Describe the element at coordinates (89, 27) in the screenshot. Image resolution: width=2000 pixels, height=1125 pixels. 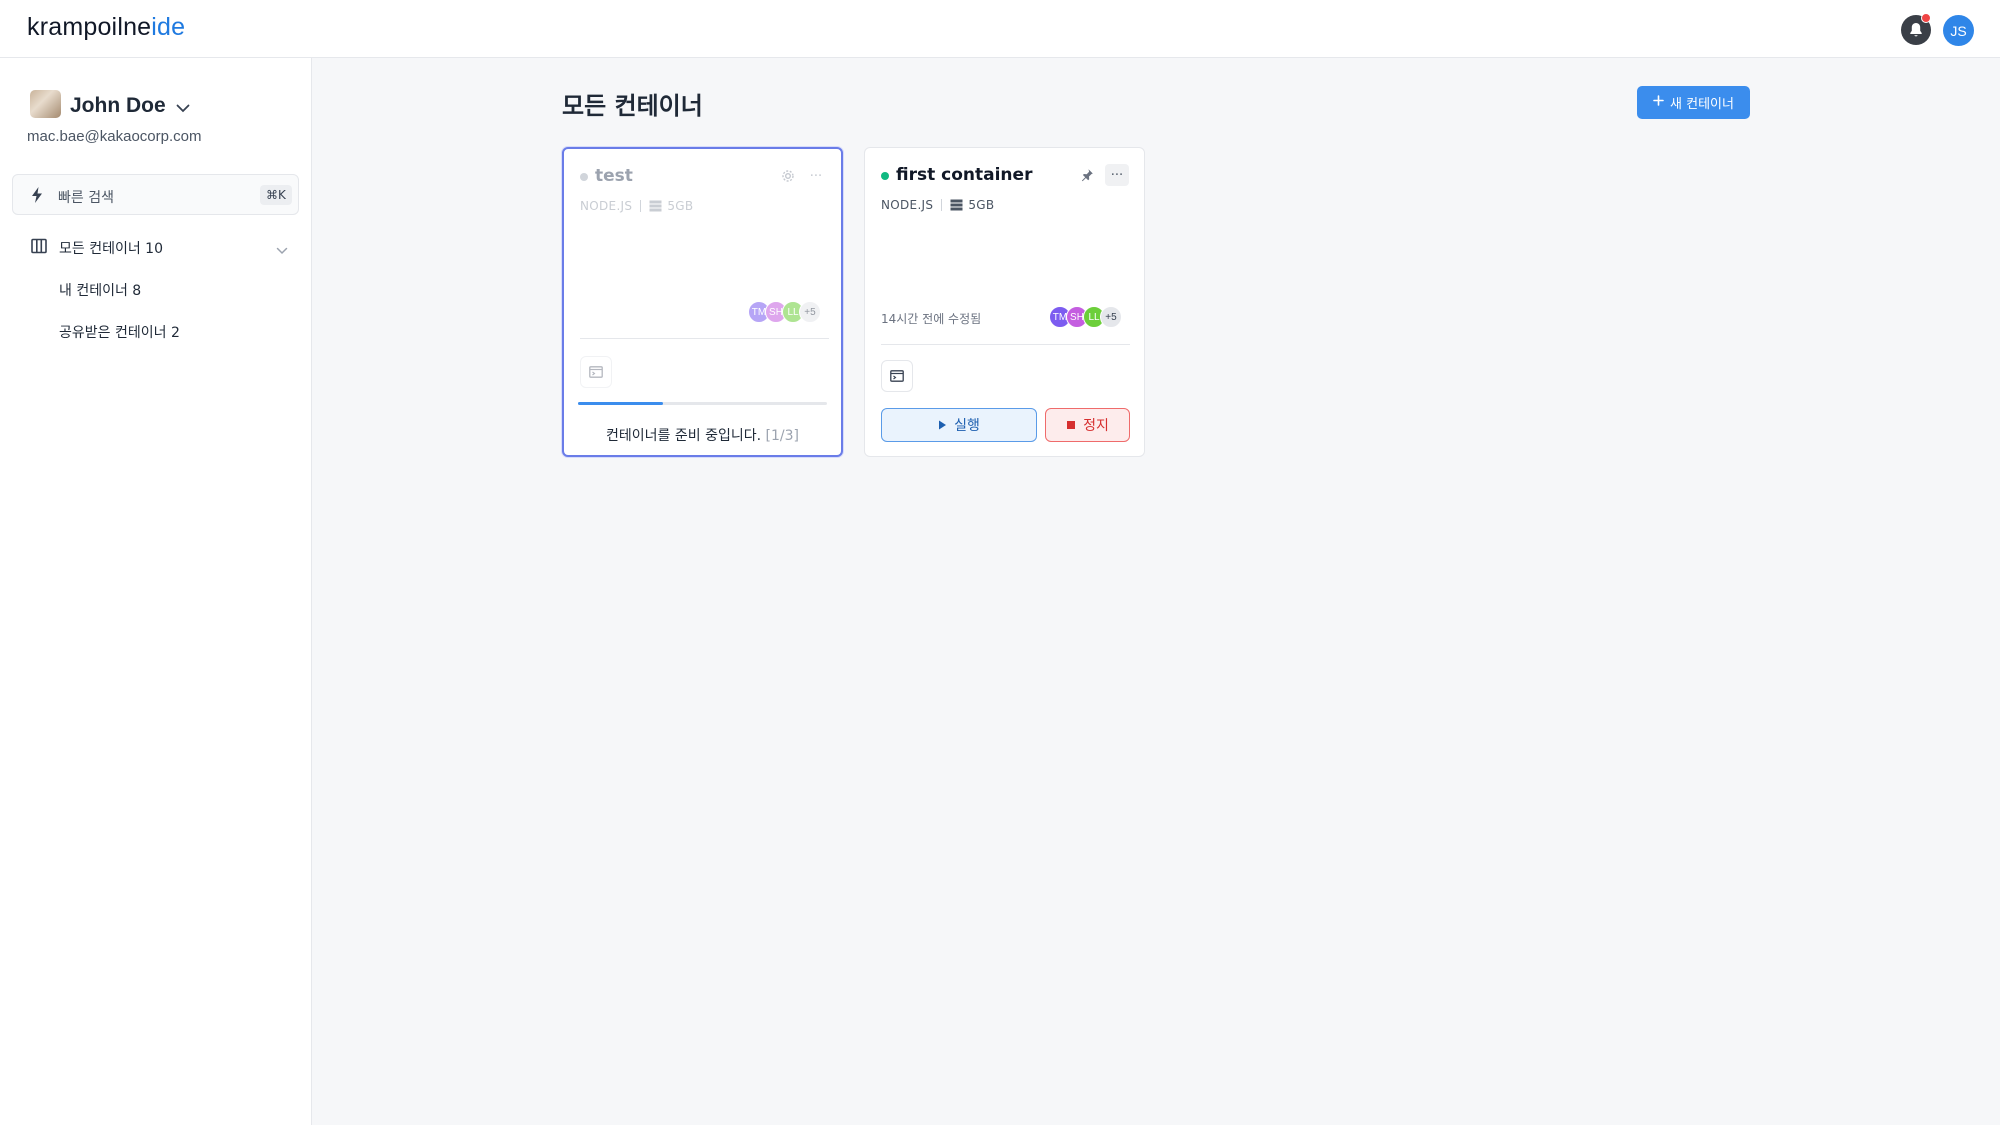
I see `logo-text-main: krampoilne` at that location.